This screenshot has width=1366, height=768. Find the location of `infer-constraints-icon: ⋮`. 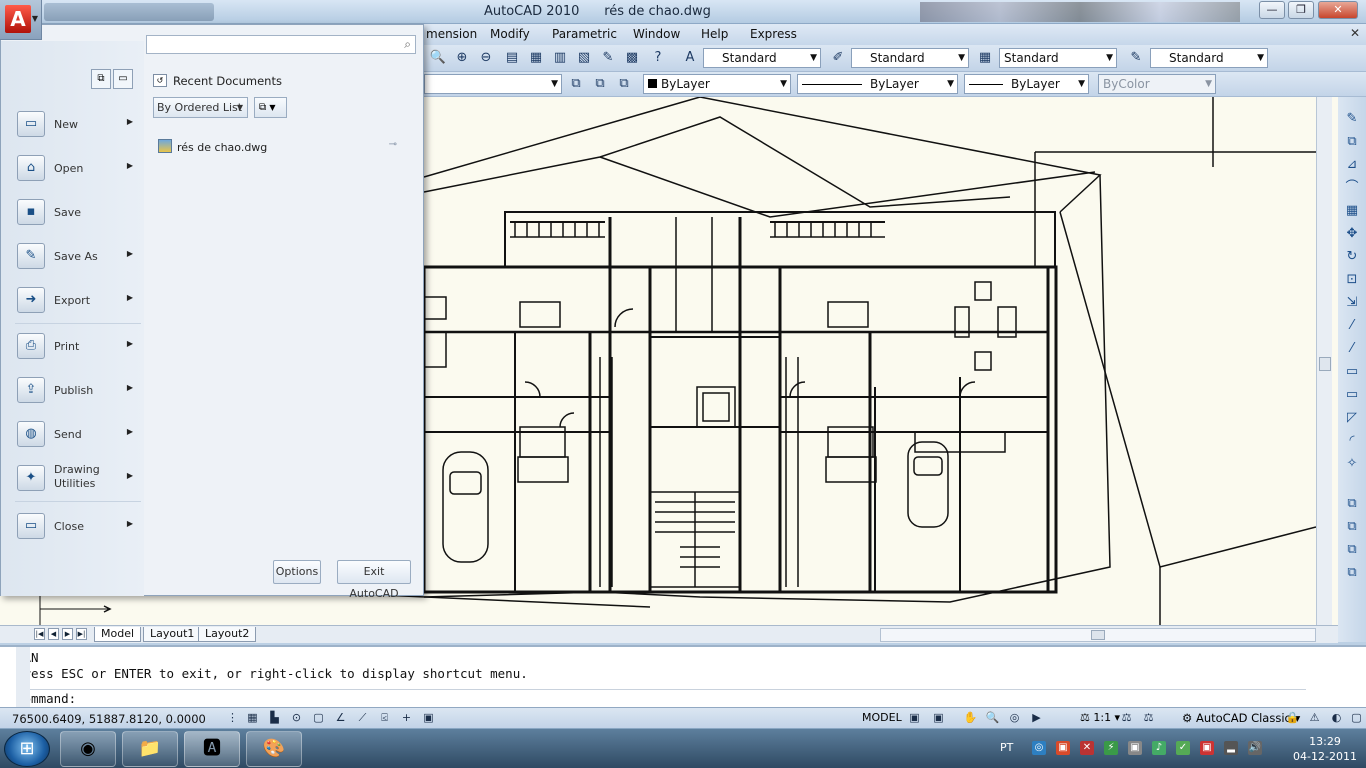

infer-constraints-icon: ⋮ is located at coordinates (232, 718).